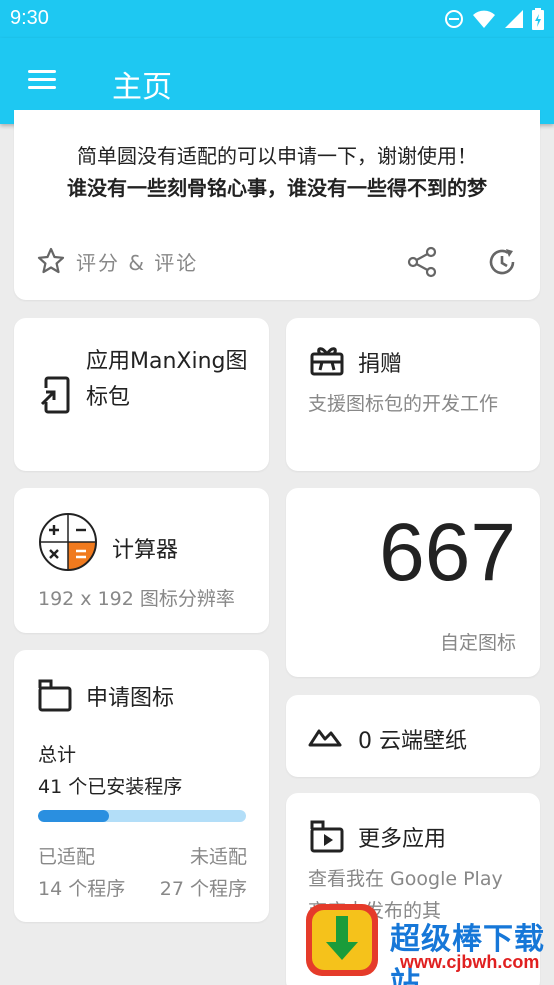 This screenshot has width=554, height=985. Describe the element at coordinates (67, 857) in the screenshot. I see `adapted-label: 已适配` at that location.